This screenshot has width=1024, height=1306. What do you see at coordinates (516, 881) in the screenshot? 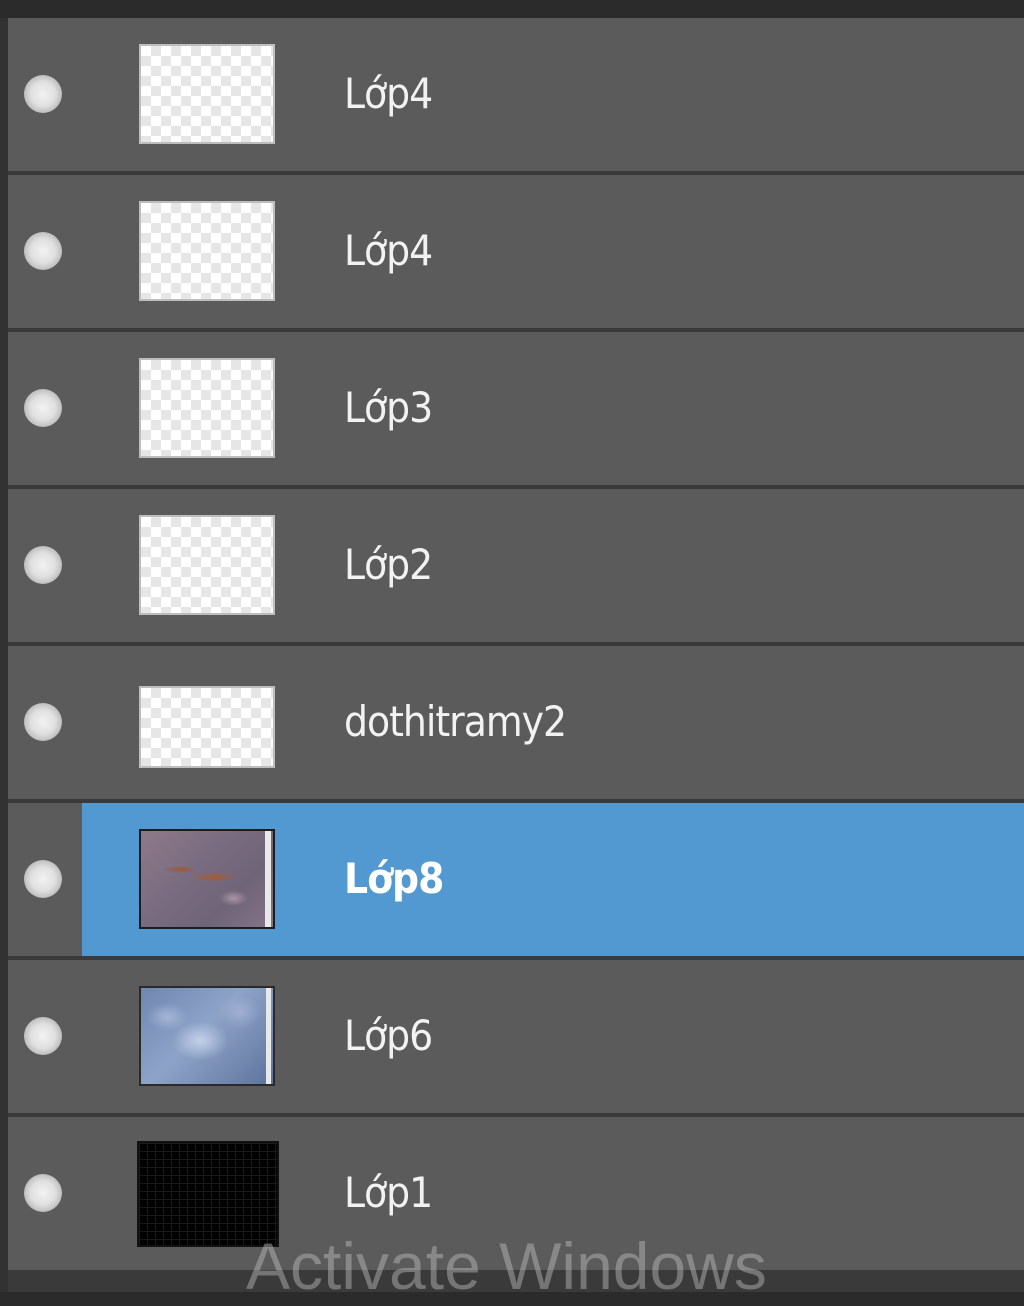
I see `layer-row-selected: Lớp8` at bounding box center [516, 881].